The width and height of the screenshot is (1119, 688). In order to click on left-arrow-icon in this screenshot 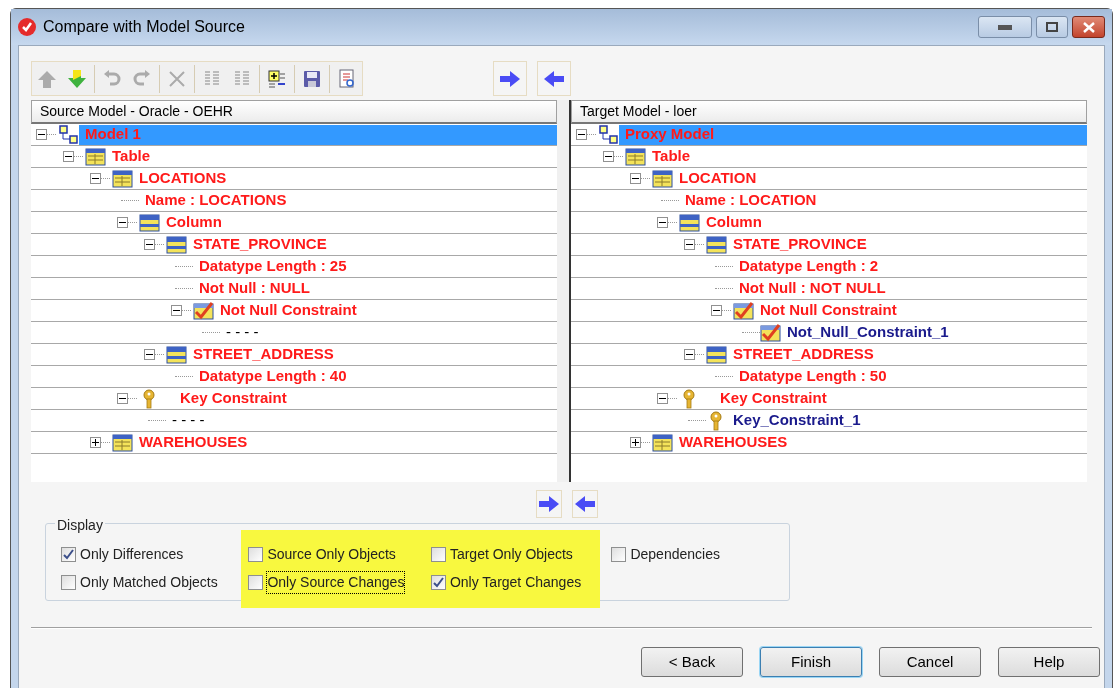, I will do `click(584, 504)`.